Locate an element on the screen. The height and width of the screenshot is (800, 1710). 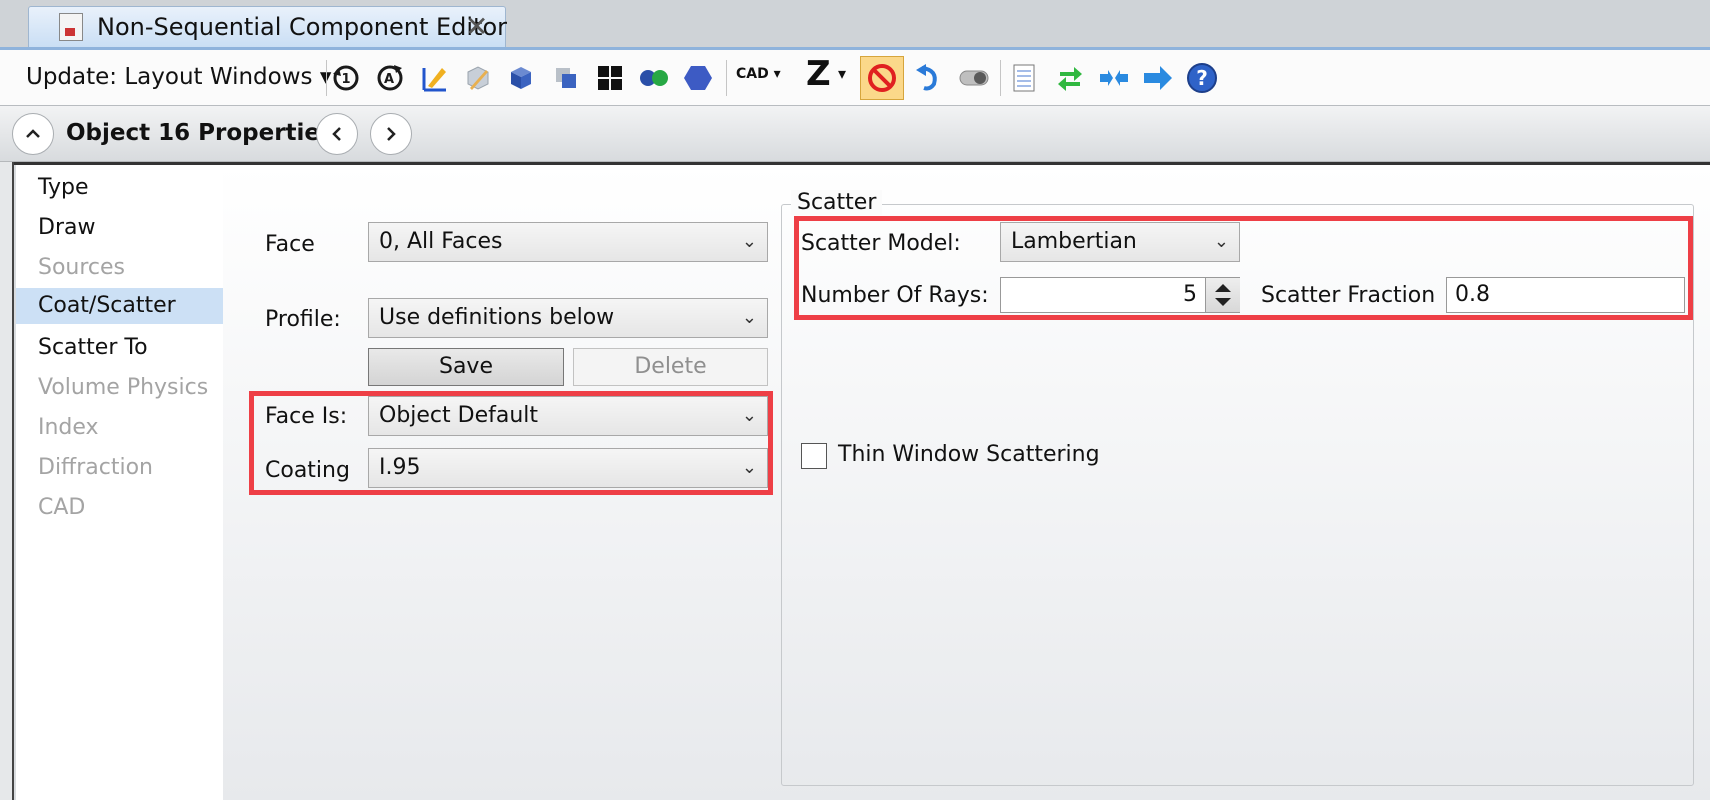
scatter-fraction-input: 0.8 is located at coordinates (1565, 295).